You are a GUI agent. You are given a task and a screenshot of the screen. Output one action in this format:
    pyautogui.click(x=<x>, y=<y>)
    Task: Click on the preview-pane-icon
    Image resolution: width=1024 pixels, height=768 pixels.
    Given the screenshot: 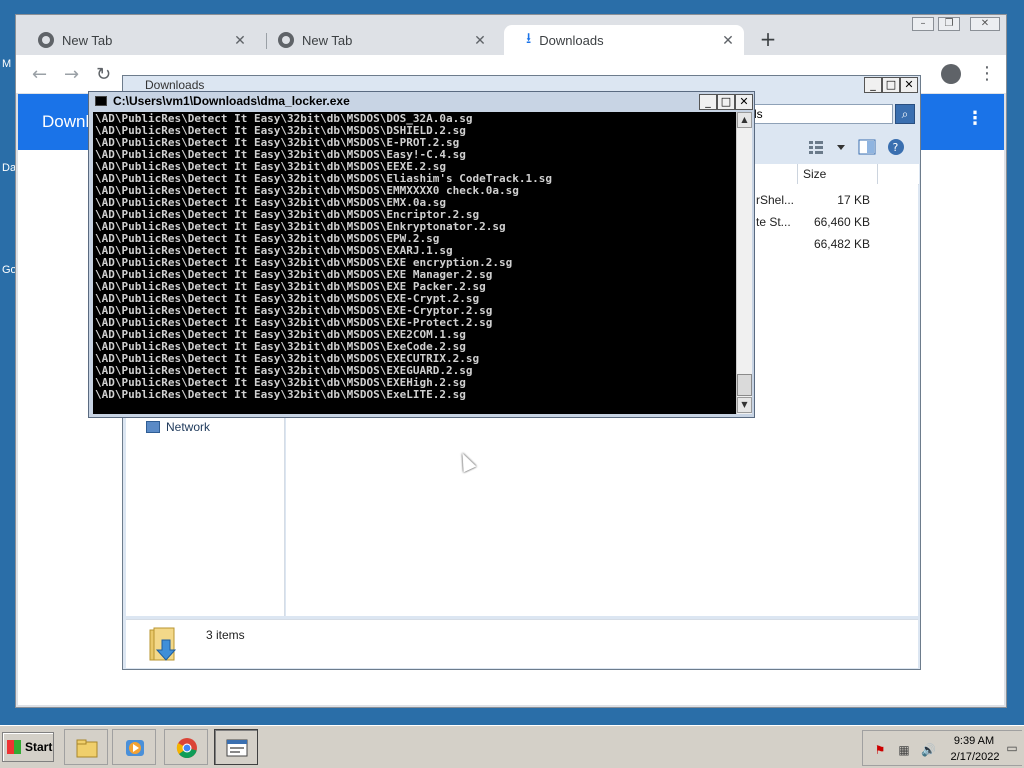 What is the action you would take?
    pyautogui.click(x=867, y=147)
    